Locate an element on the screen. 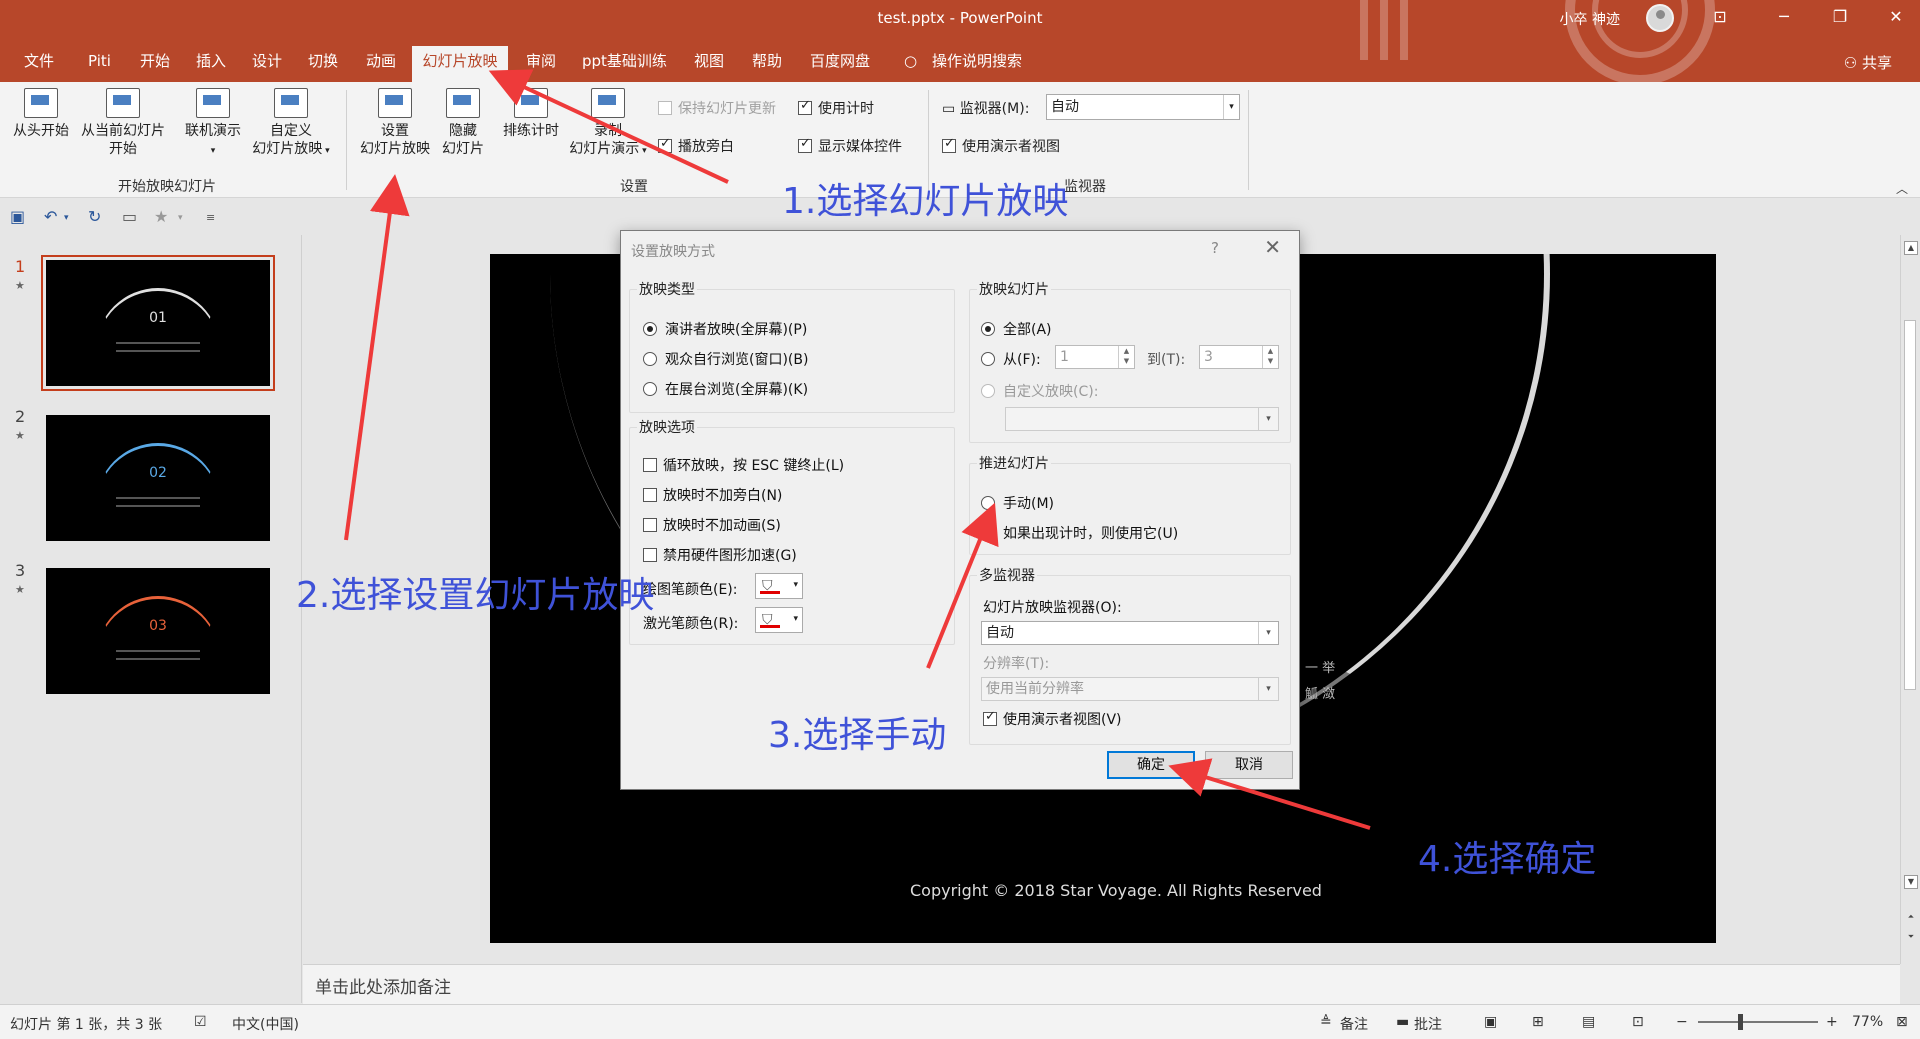 Image resolution: width=1920 pixels, height=1039 pixels. redo-icon: ↻ is located at coordinates (94, 216).